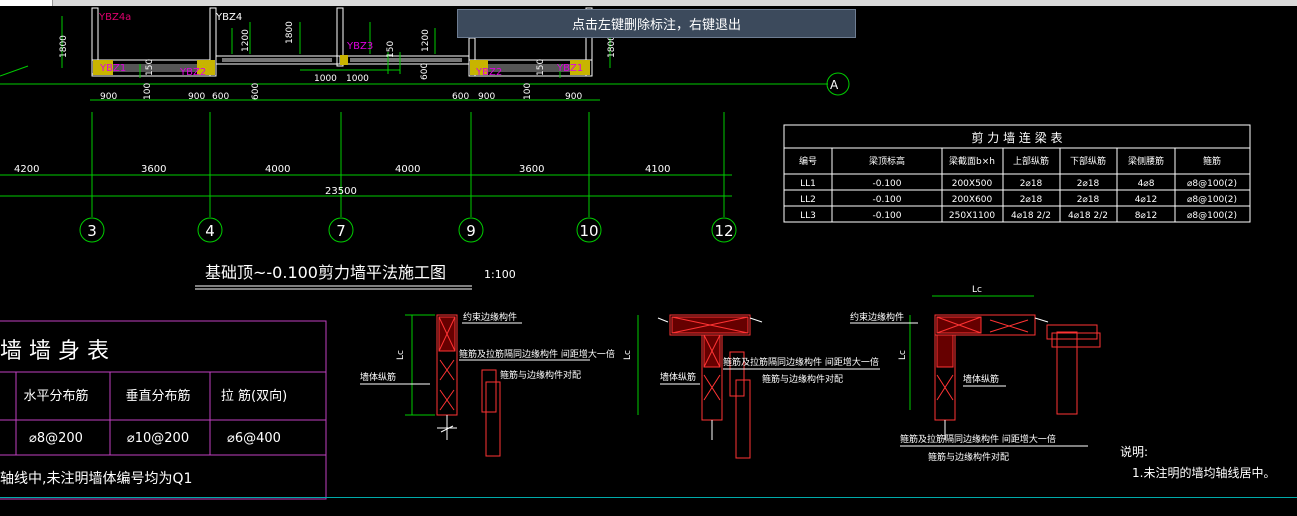  I want to click on command-hint-tooltip: 点击左键删除标注，右键退出, so click(656, 23).